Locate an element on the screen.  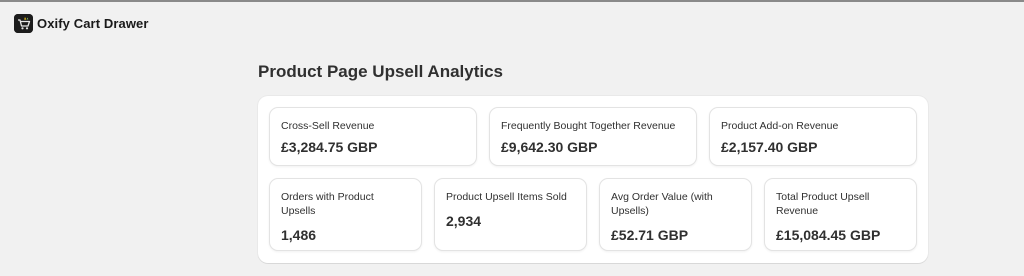
top-border is located at coordinates (512, 1).